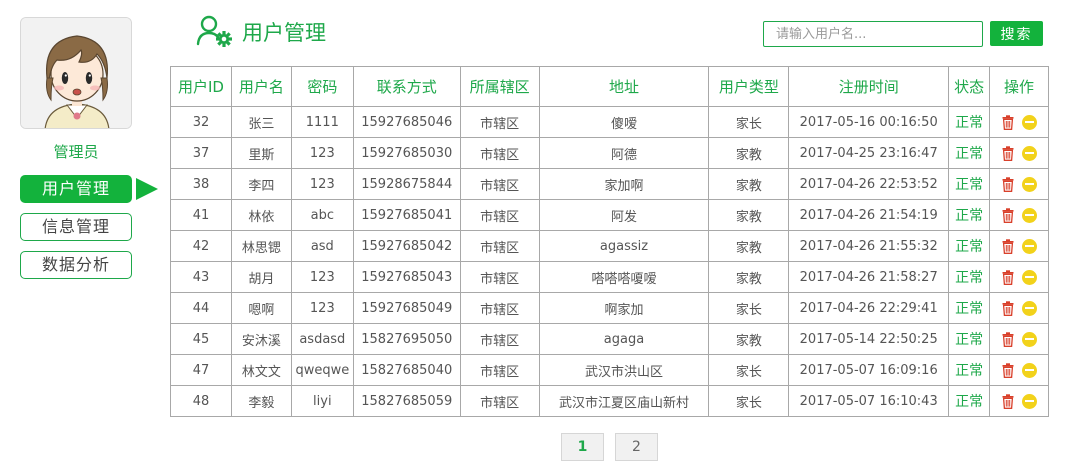 The height and width of the screenshot is (469, 1073). Describe the element at coordinates (406, 184) in the screenshot. I see `cell-contact: 15928675844` at that location.